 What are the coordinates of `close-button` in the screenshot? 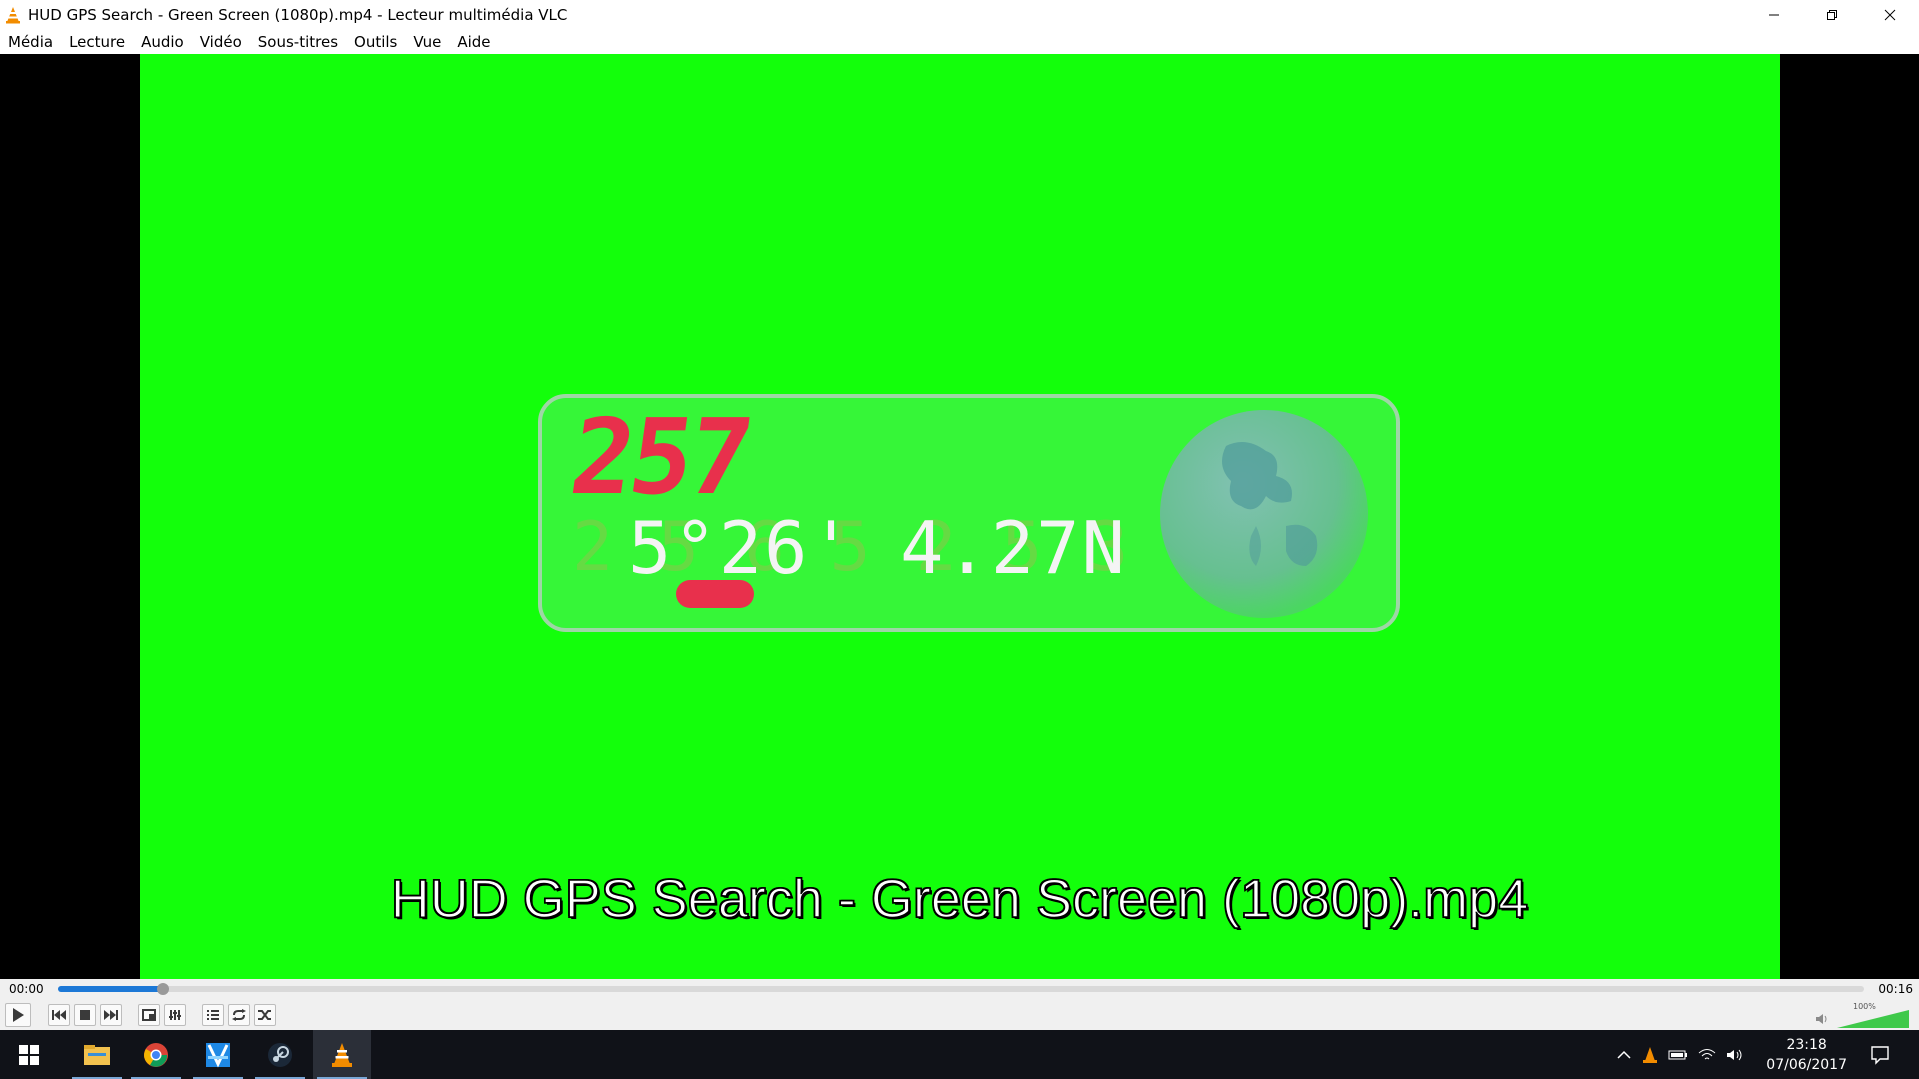 It's located at (1890, 14).